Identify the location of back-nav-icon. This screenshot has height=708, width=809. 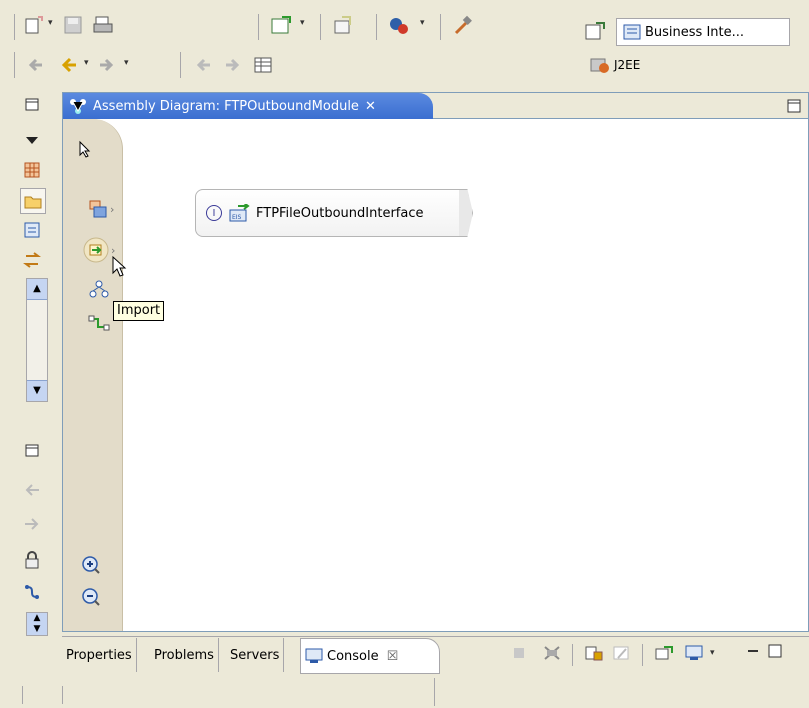
(69, 65).